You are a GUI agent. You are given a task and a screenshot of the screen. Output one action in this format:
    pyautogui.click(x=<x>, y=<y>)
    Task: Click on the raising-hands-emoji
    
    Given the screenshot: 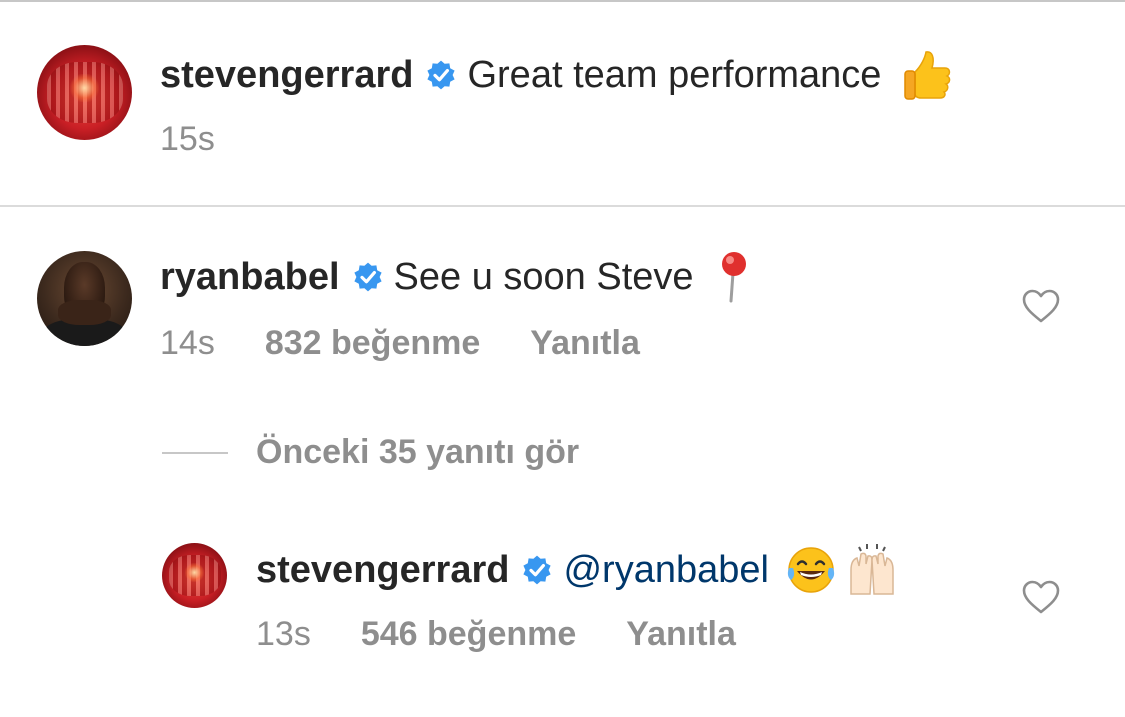 What is the action you would take?
    pyautogui.click(x=872, y=569)
    